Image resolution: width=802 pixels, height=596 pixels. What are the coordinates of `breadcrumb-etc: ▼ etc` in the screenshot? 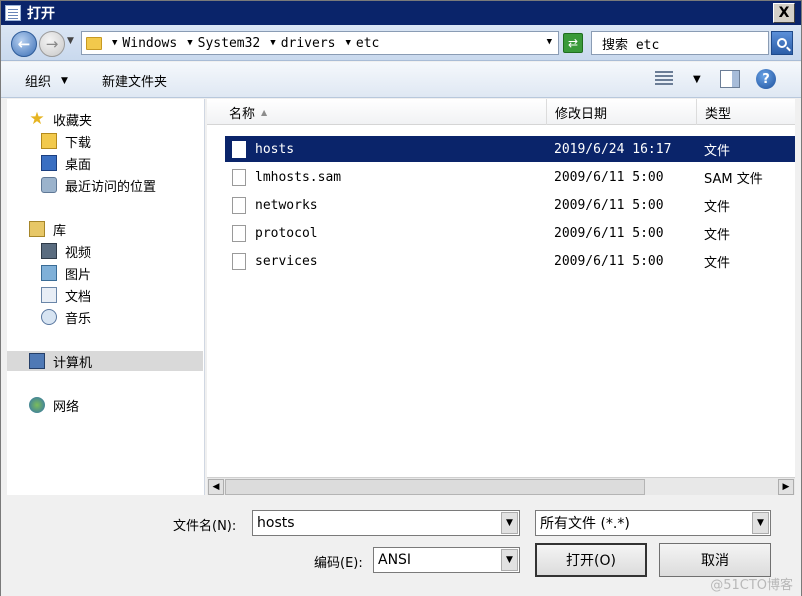 It's located at (362, 43).